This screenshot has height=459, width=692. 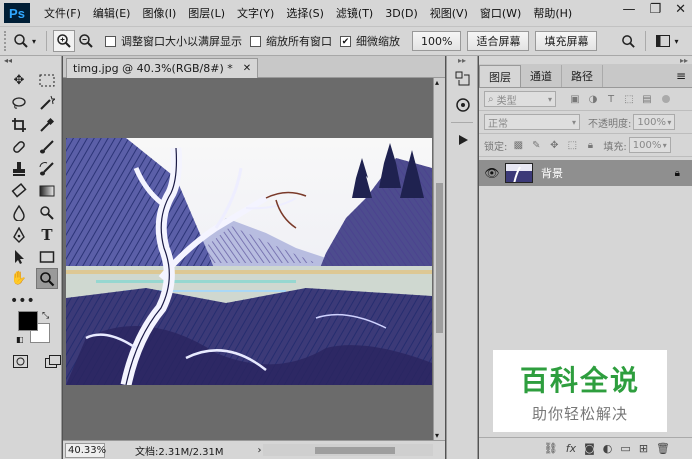 I want to click on scroll-down-arrow-icon: ▾, so click(x=437, y=435).